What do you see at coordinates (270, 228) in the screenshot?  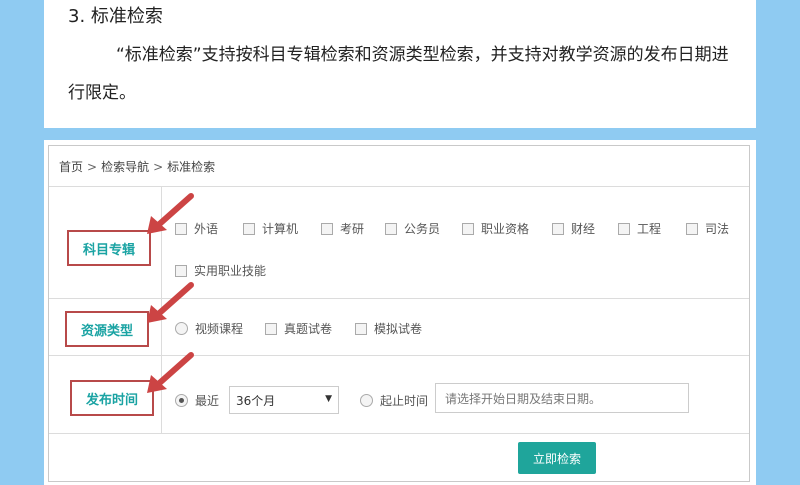 I see `option-jisuanji: 计算机` at bounding box center [270, 228].